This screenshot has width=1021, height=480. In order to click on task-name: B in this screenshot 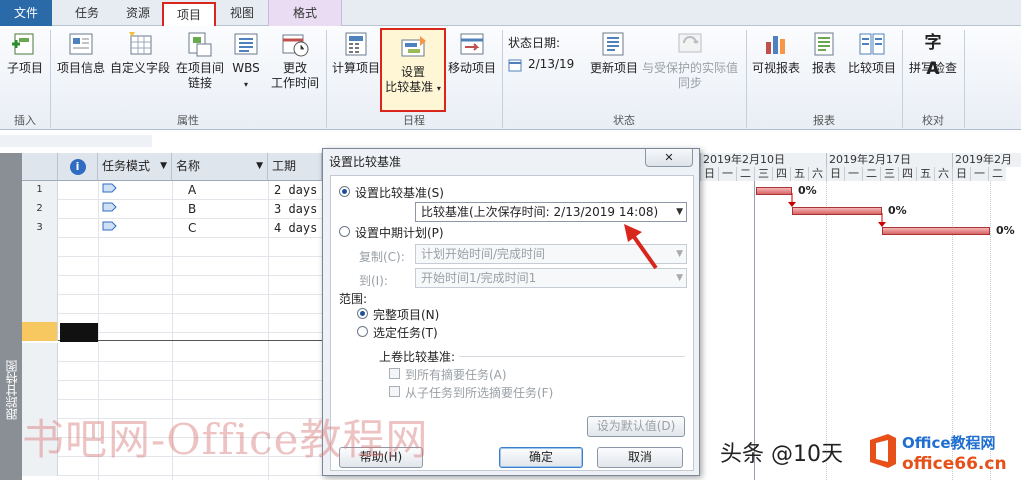, I will do `click(192, 209)`.